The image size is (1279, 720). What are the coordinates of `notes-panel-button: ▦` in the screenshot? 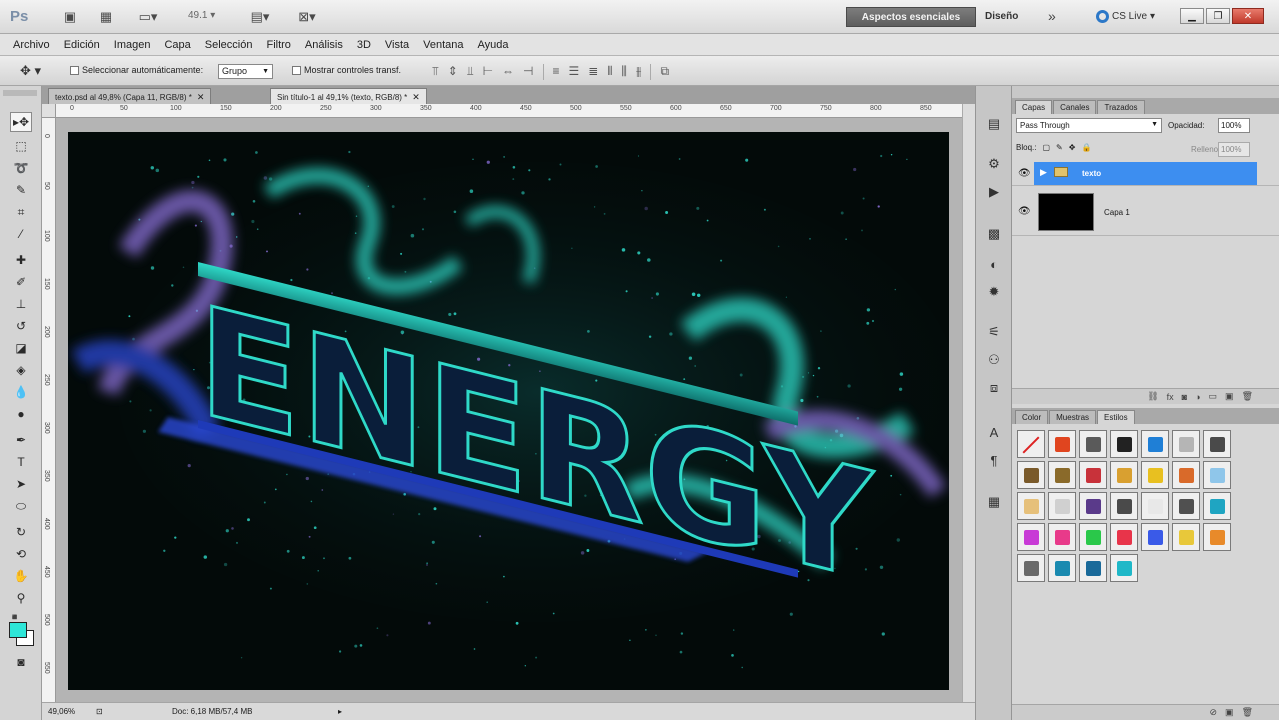 It's located at (994, 502).